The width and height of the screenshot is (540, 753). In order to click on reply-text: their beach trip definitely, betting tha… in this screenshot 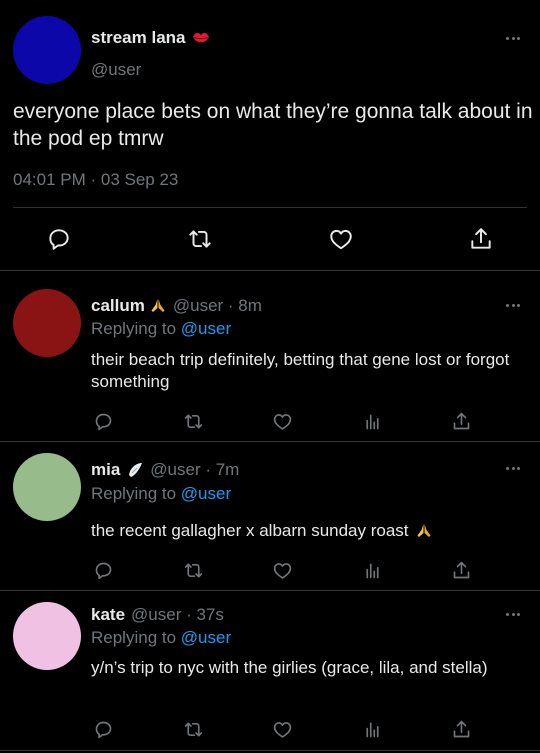, I will do `click(300, 370)`.